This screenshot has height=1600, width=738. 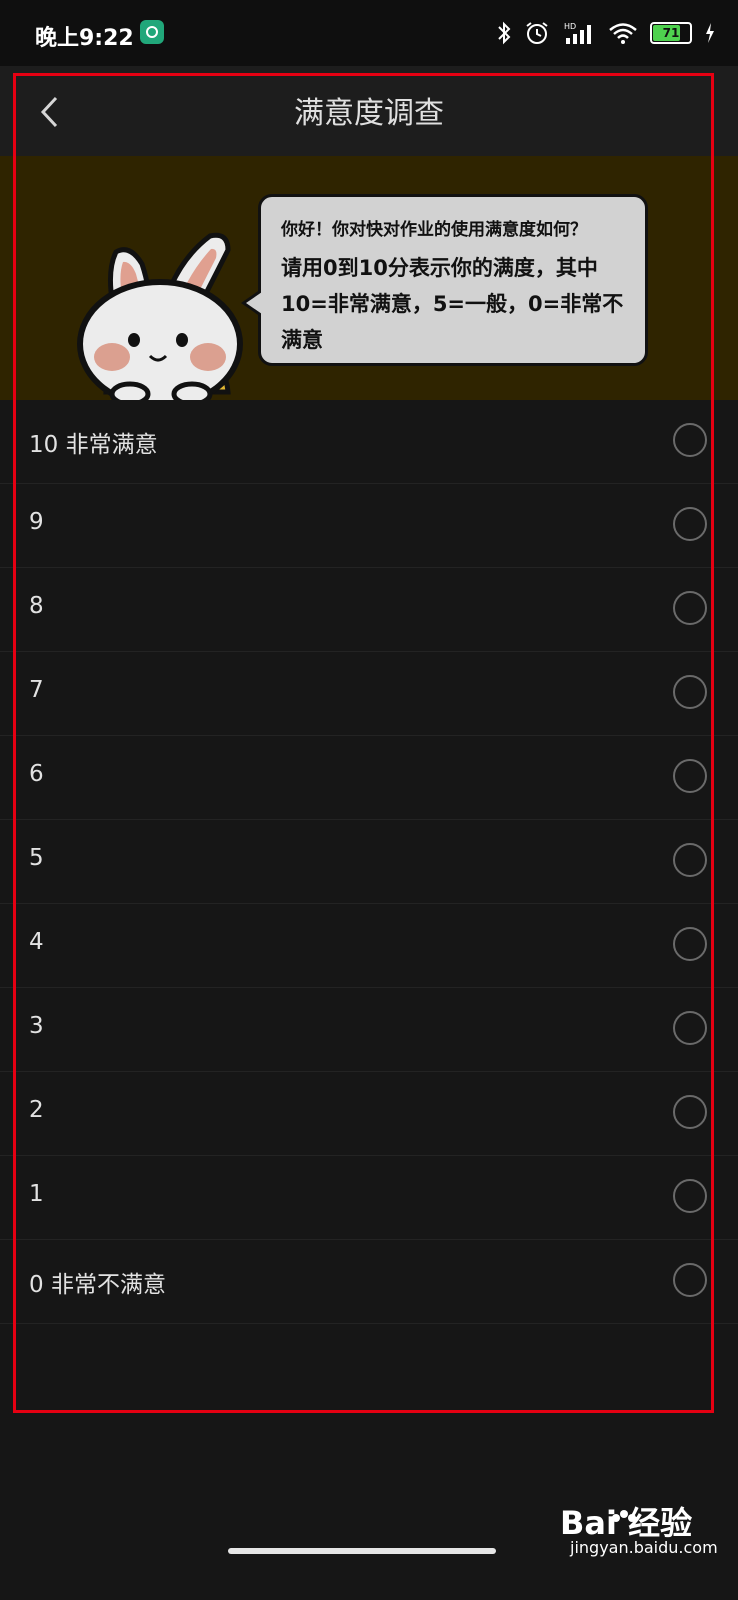 What do you see at coordinates (362, 1551) in the screenshot?
I see `home-indicator` at bounding box center [362, 1551].